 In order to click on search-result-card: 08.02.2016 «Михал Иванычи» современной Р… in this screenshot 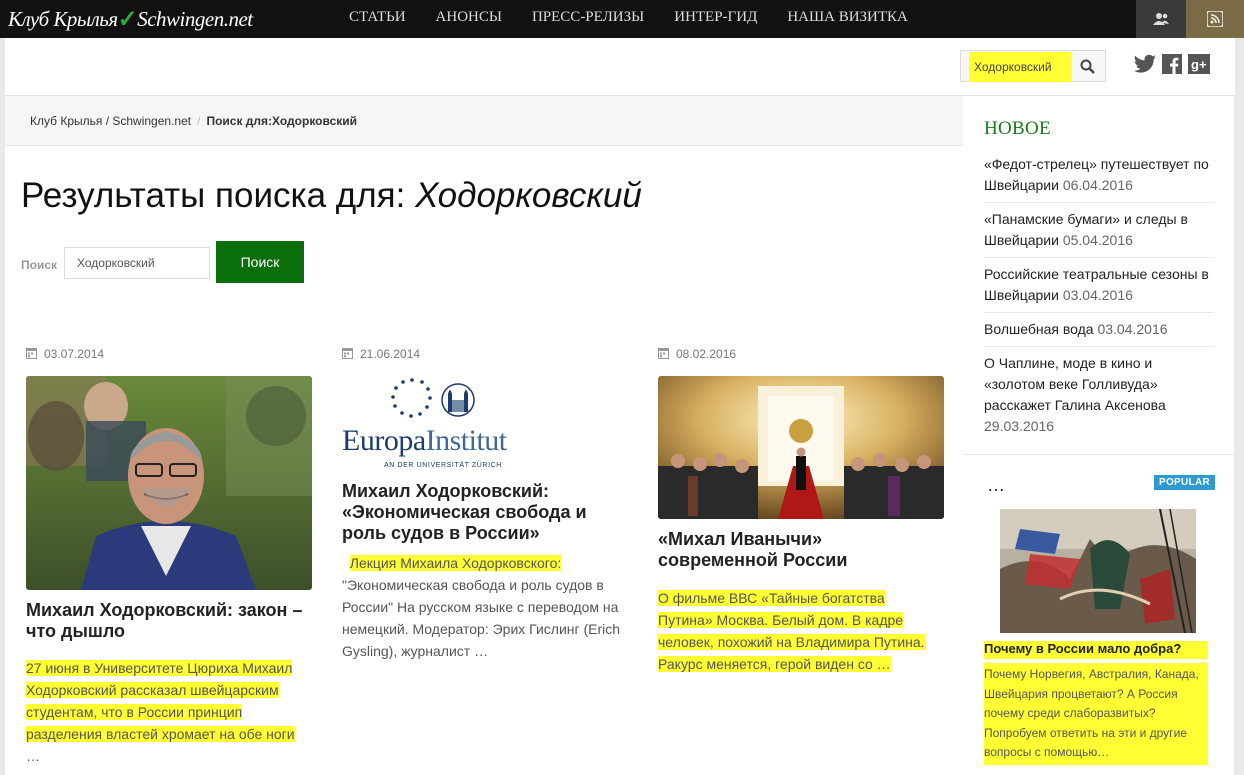, I will do `click(801, 510)`.